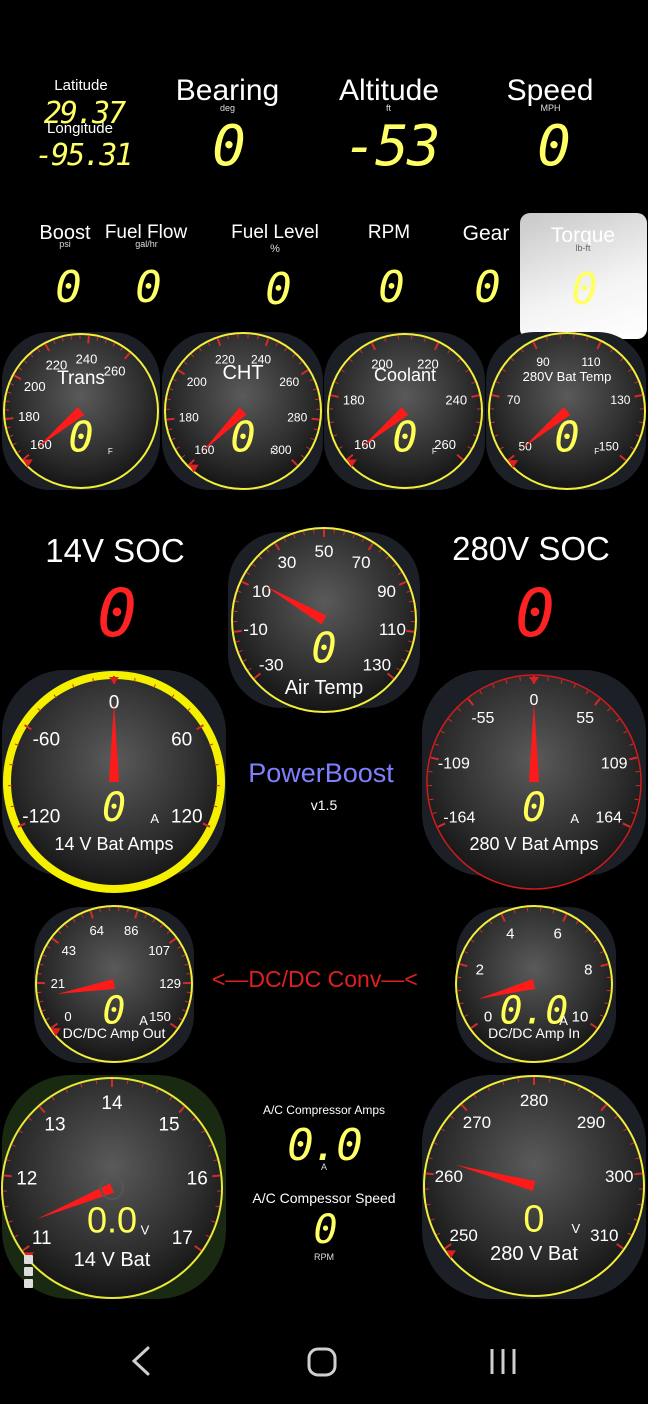 Image resolution: width=648 pixels, height=1404 pixels. I want to click on dcdc-conv-label: <—DC/DC Conv—<, so click(315, 979).